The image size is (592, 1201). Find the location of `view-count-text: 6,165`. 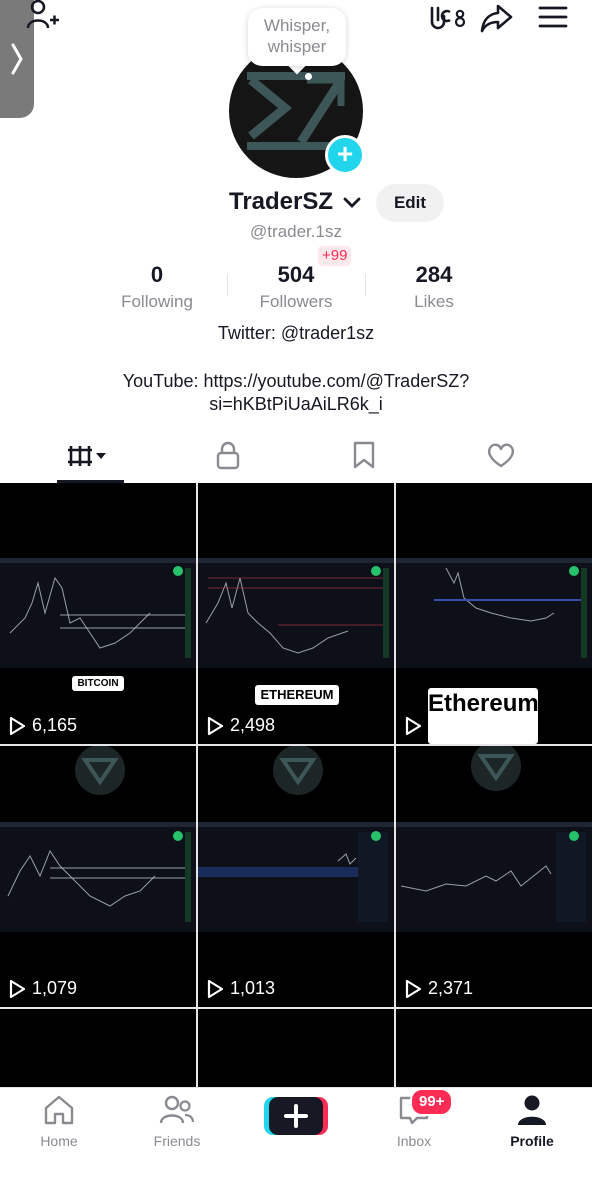

view-count-text: 6,165 is located at coordinates (55, 725).